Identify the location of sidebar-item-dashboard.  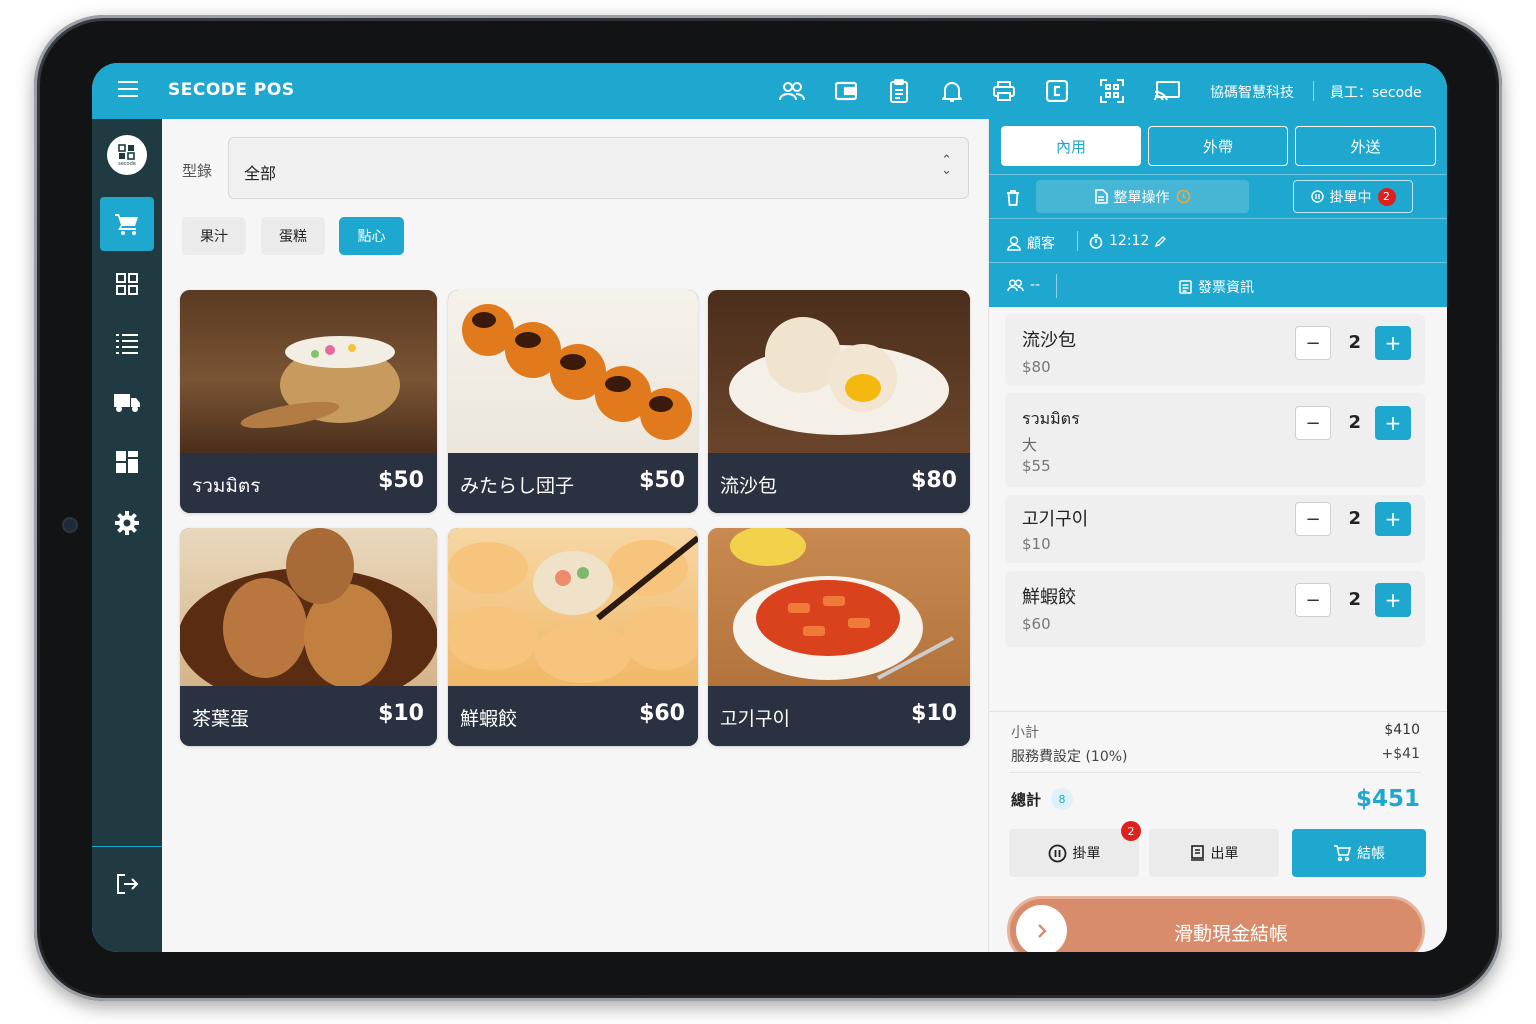
(127, 462).